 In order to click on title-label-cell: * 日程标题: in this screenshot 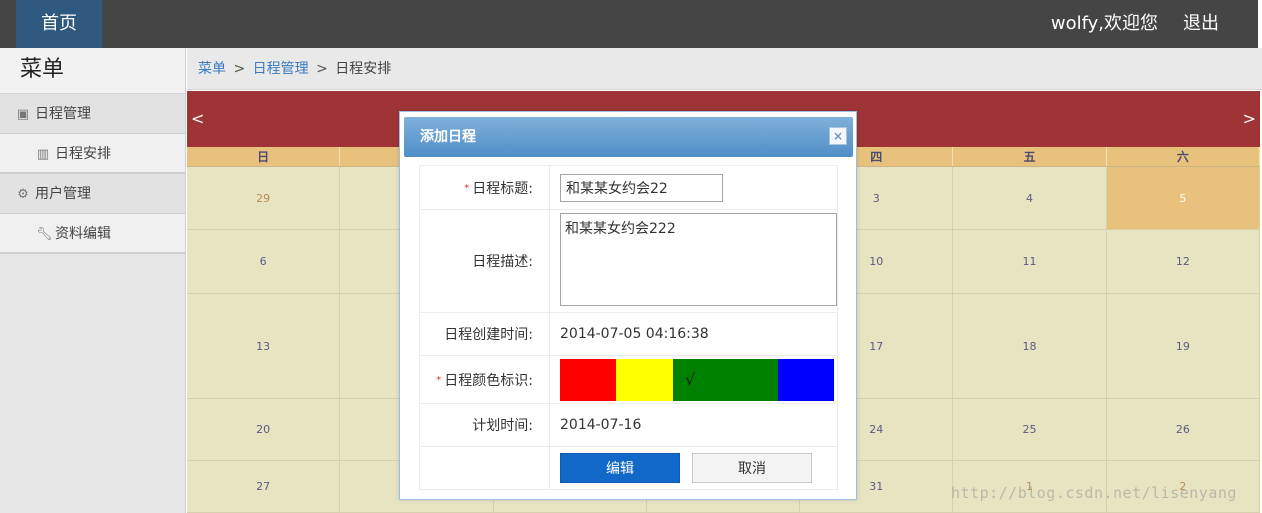, I will do `click(484, 187)`.